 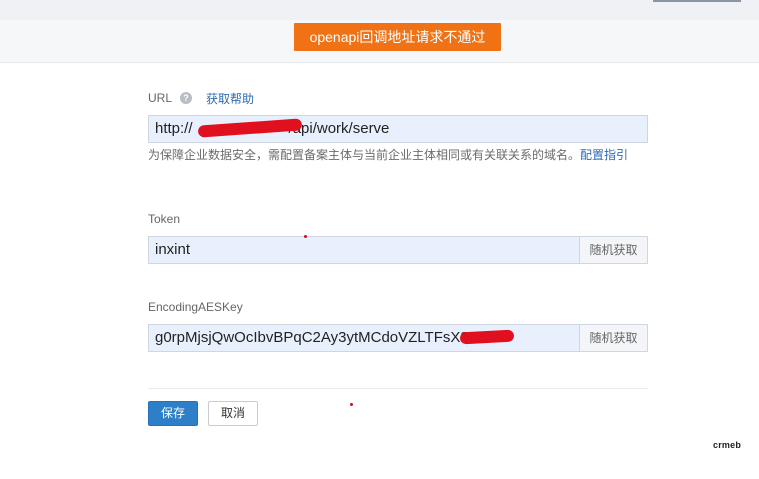 What do you see at coordinates (339, 128) in the screenshot?
I see `url-value-suffix: /api/work/serve` at bounding box center [339, 128].